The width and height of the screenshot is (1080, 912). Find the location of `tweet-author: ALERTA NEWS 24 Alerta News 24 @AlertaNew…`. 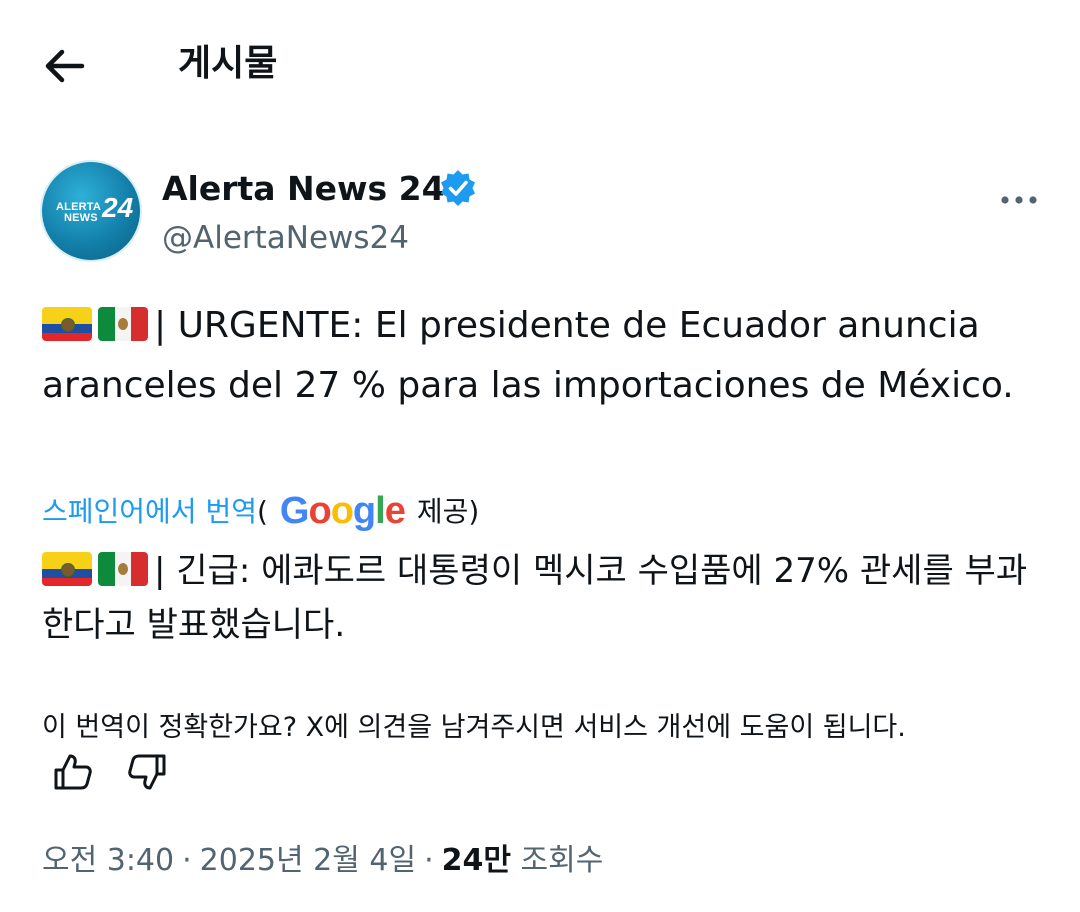

tweet-author: ALERTA NEWS 24 Alerta News 24 @AlertaNew… is located at coordinates (542, 215).